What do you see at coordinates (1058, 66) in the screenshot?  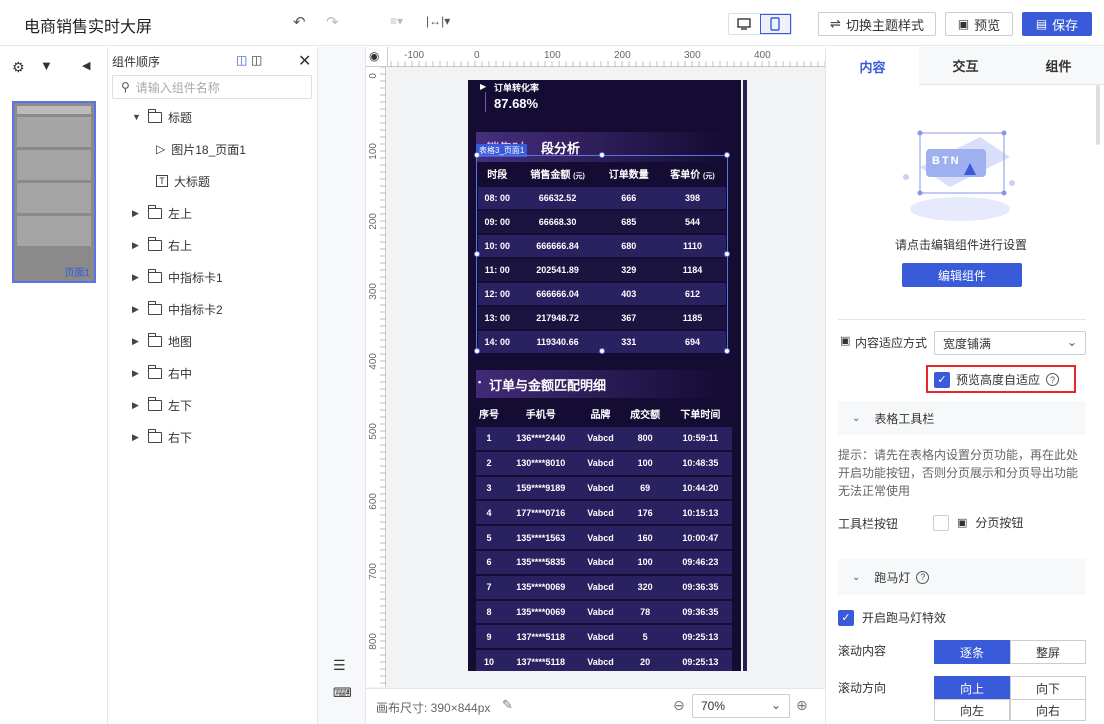 I see `tab-component: 组件` at bounding box center [1058, 66].